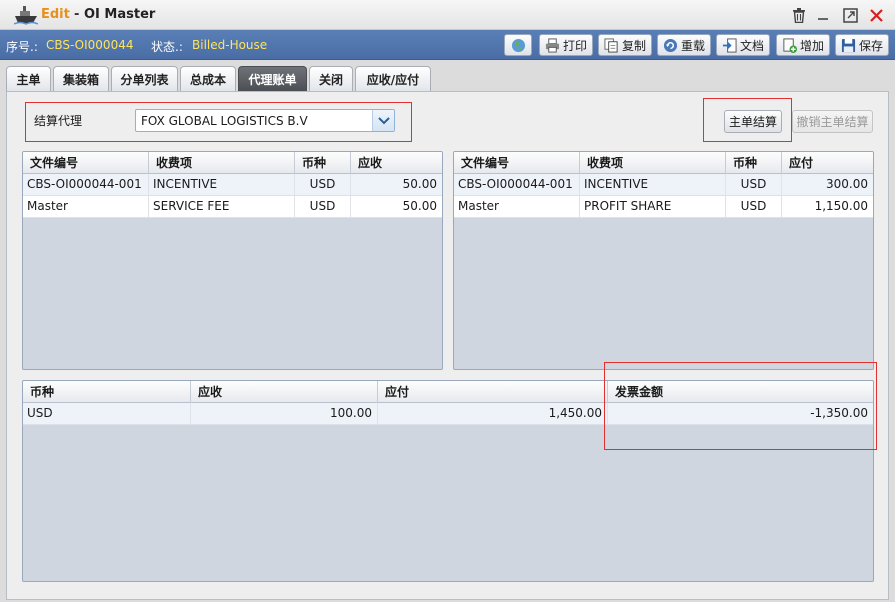 Image resolution: width=895 pixels, height=602 pixels. Describe the element at coordinates (823, 19) in the screenshot. I see `minimize-icon` at that location.